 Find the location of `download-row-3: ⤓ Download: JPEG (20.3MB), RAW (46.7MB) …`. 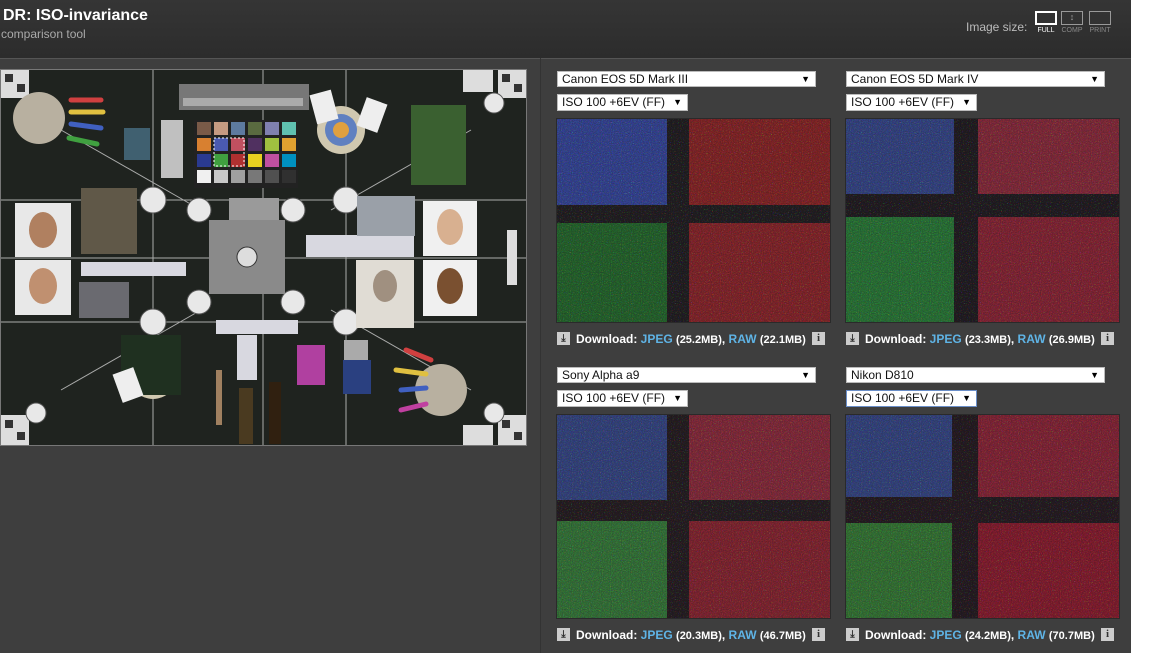

download-row-3: ⤓ Download: JPEG (20.3MB), RAW (46.7MB) … is located at coordinates (697, 635).